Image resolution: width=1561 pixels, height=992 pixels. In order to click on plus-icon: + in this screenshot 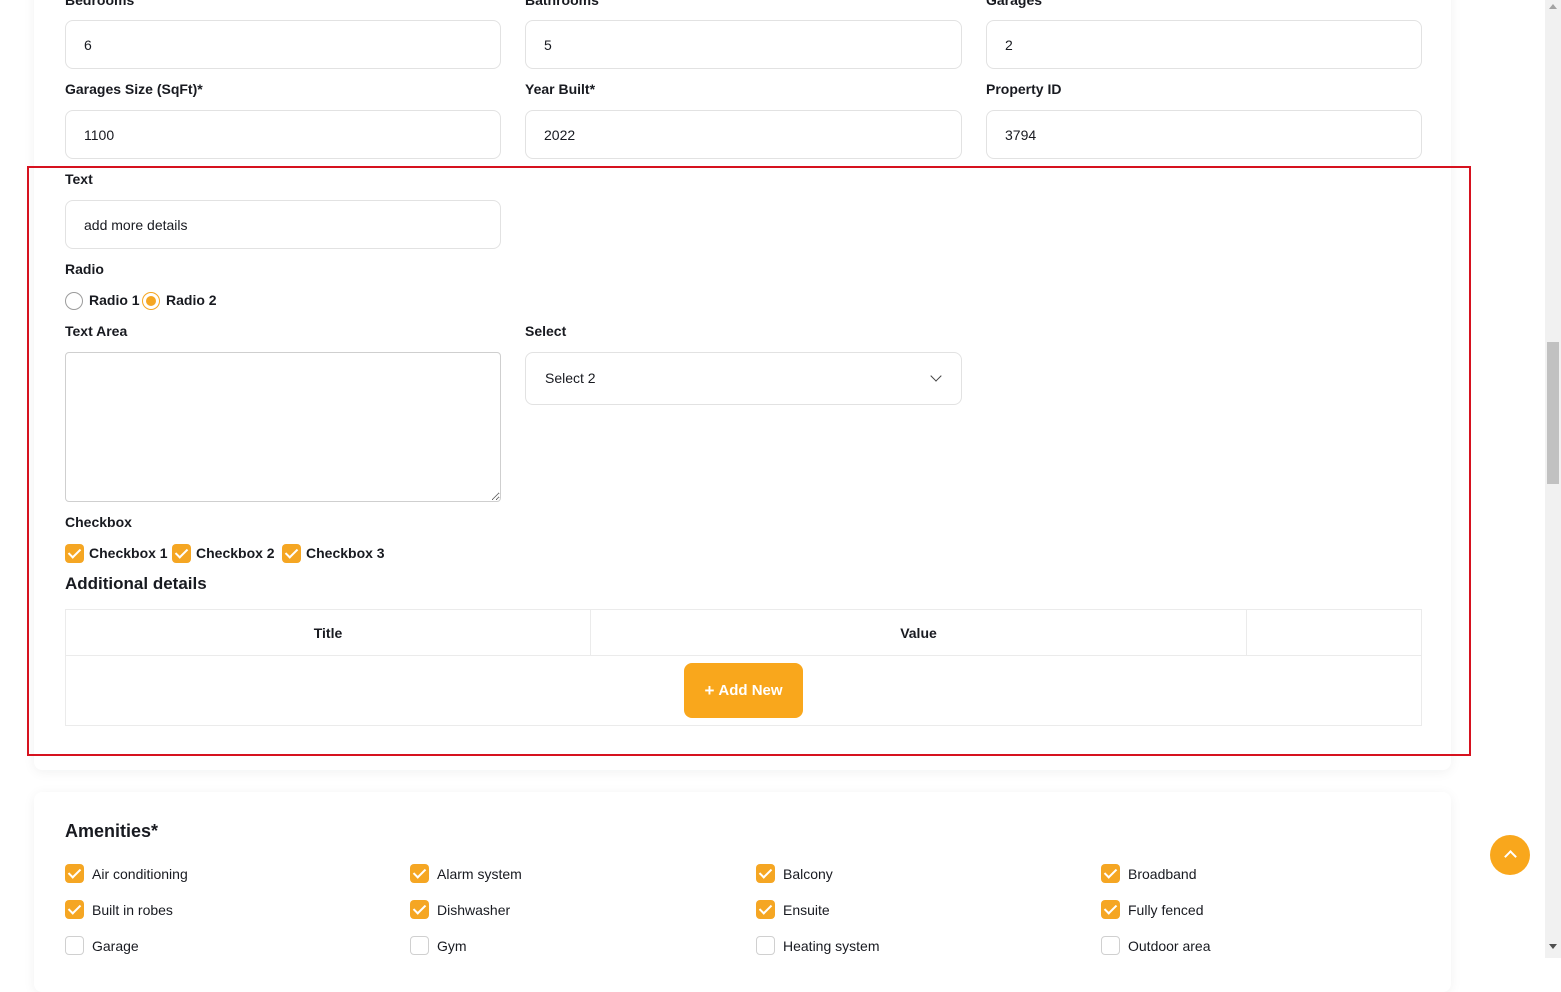, I will do `click(709, 690)`.